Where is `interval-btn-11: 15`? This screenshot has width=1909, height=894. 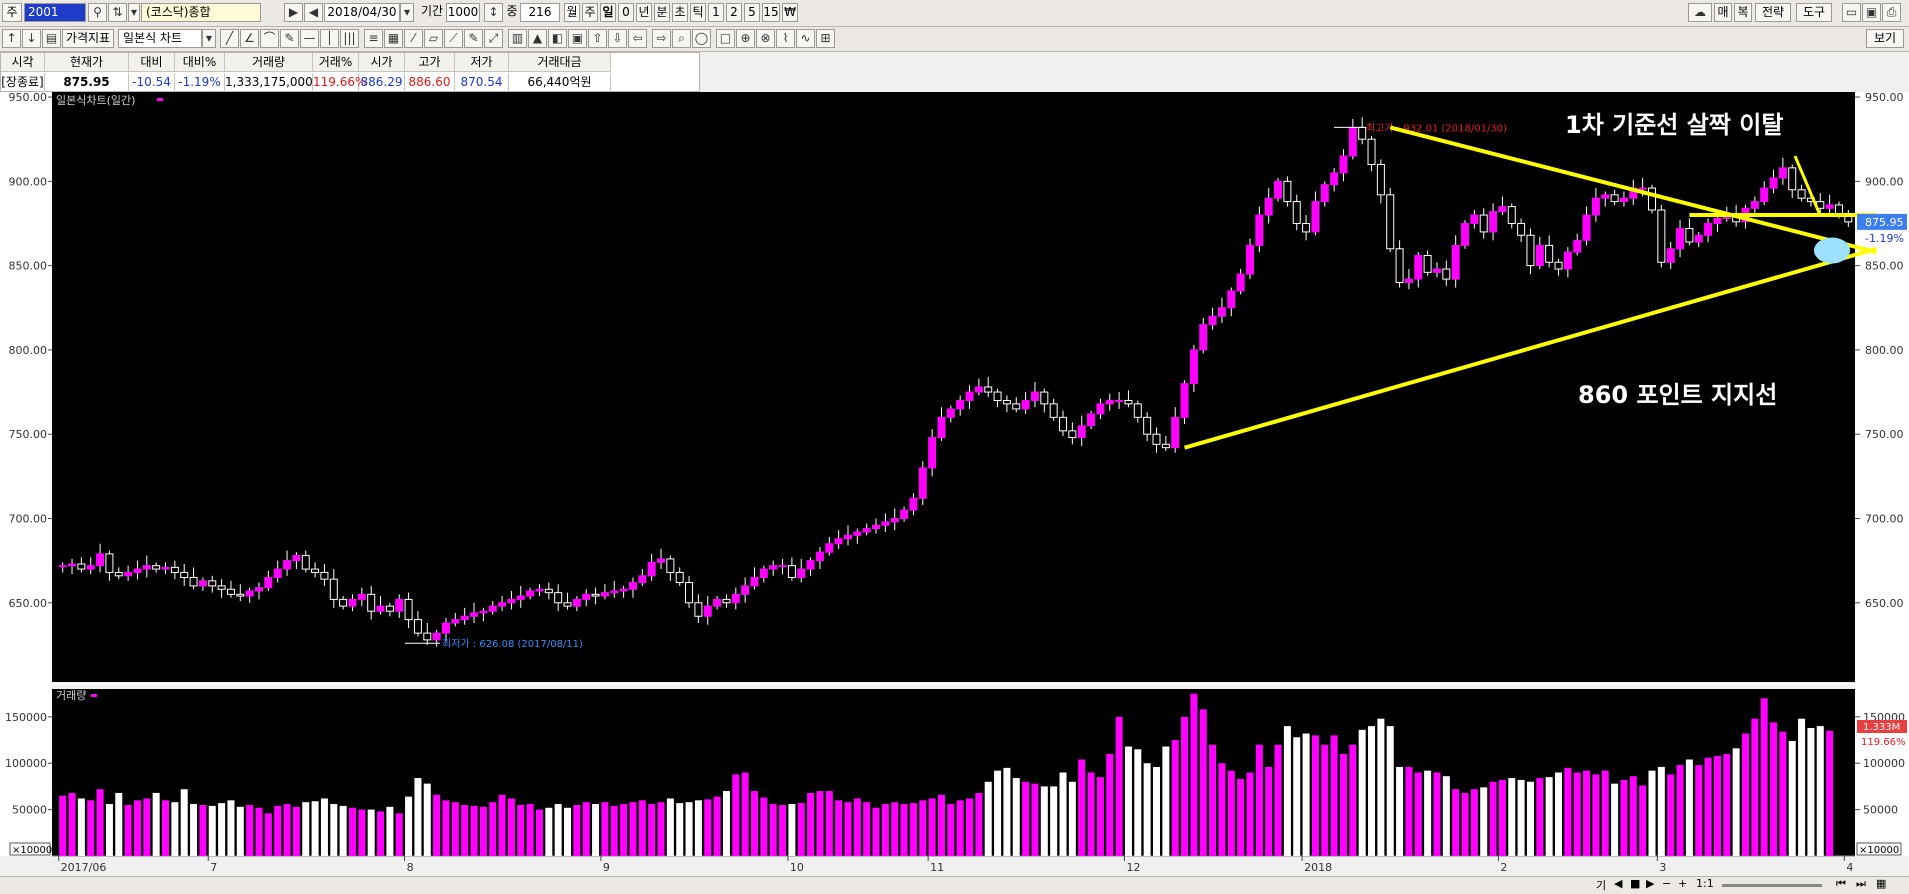 interval-btn-11: 15 is located at coordinates (771, 12).